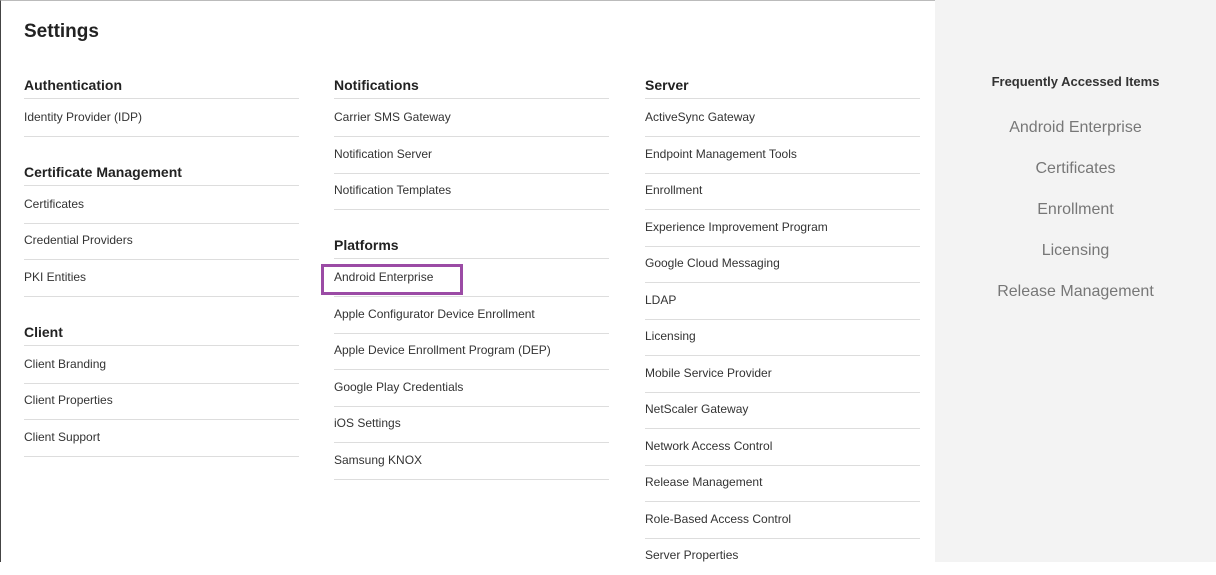  Describe the element at coordinates (471, 155) in the screenshot. I see `settings-link-notification-server: Notification Server` at that location.